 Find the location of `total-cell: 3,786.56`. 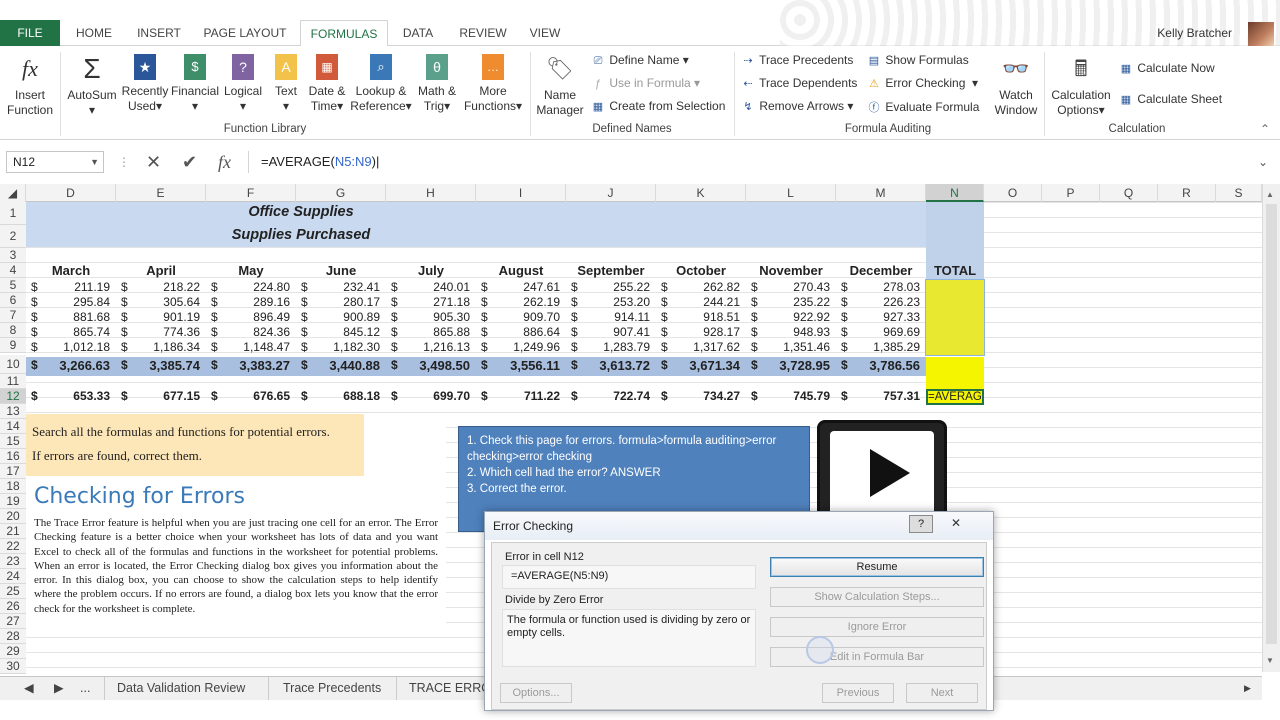

total-cell: 3,786.56 is located at coordinates (883, 365).